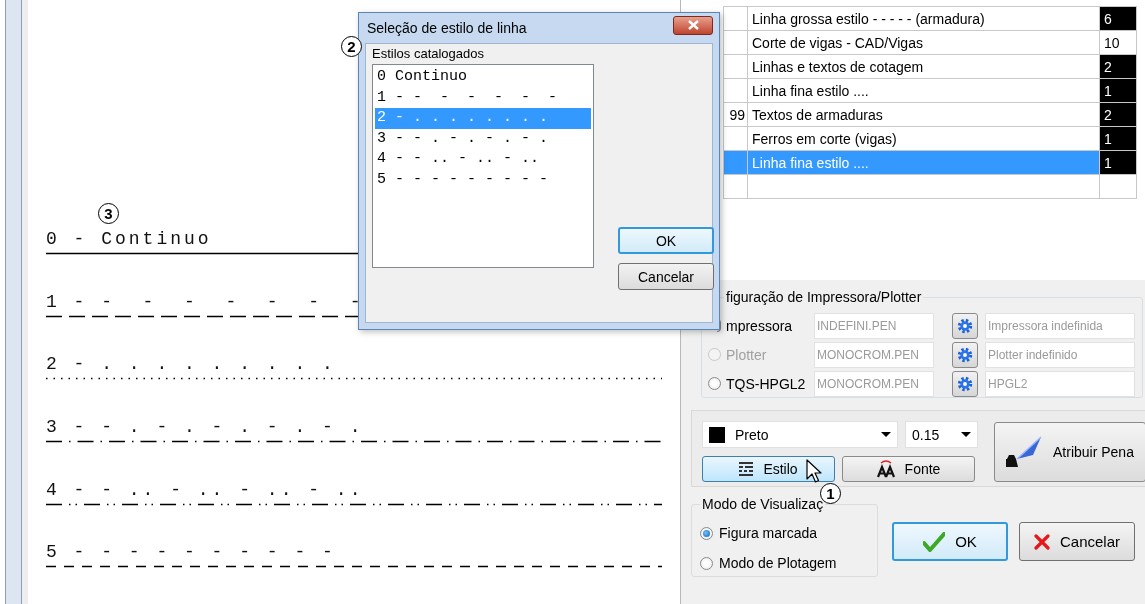 The image size is (1145, 604). What do you see at coordinates (768, 533) in the screenshot?
I see `radio-label: Figura marcada` at bounding box center [768, 533].